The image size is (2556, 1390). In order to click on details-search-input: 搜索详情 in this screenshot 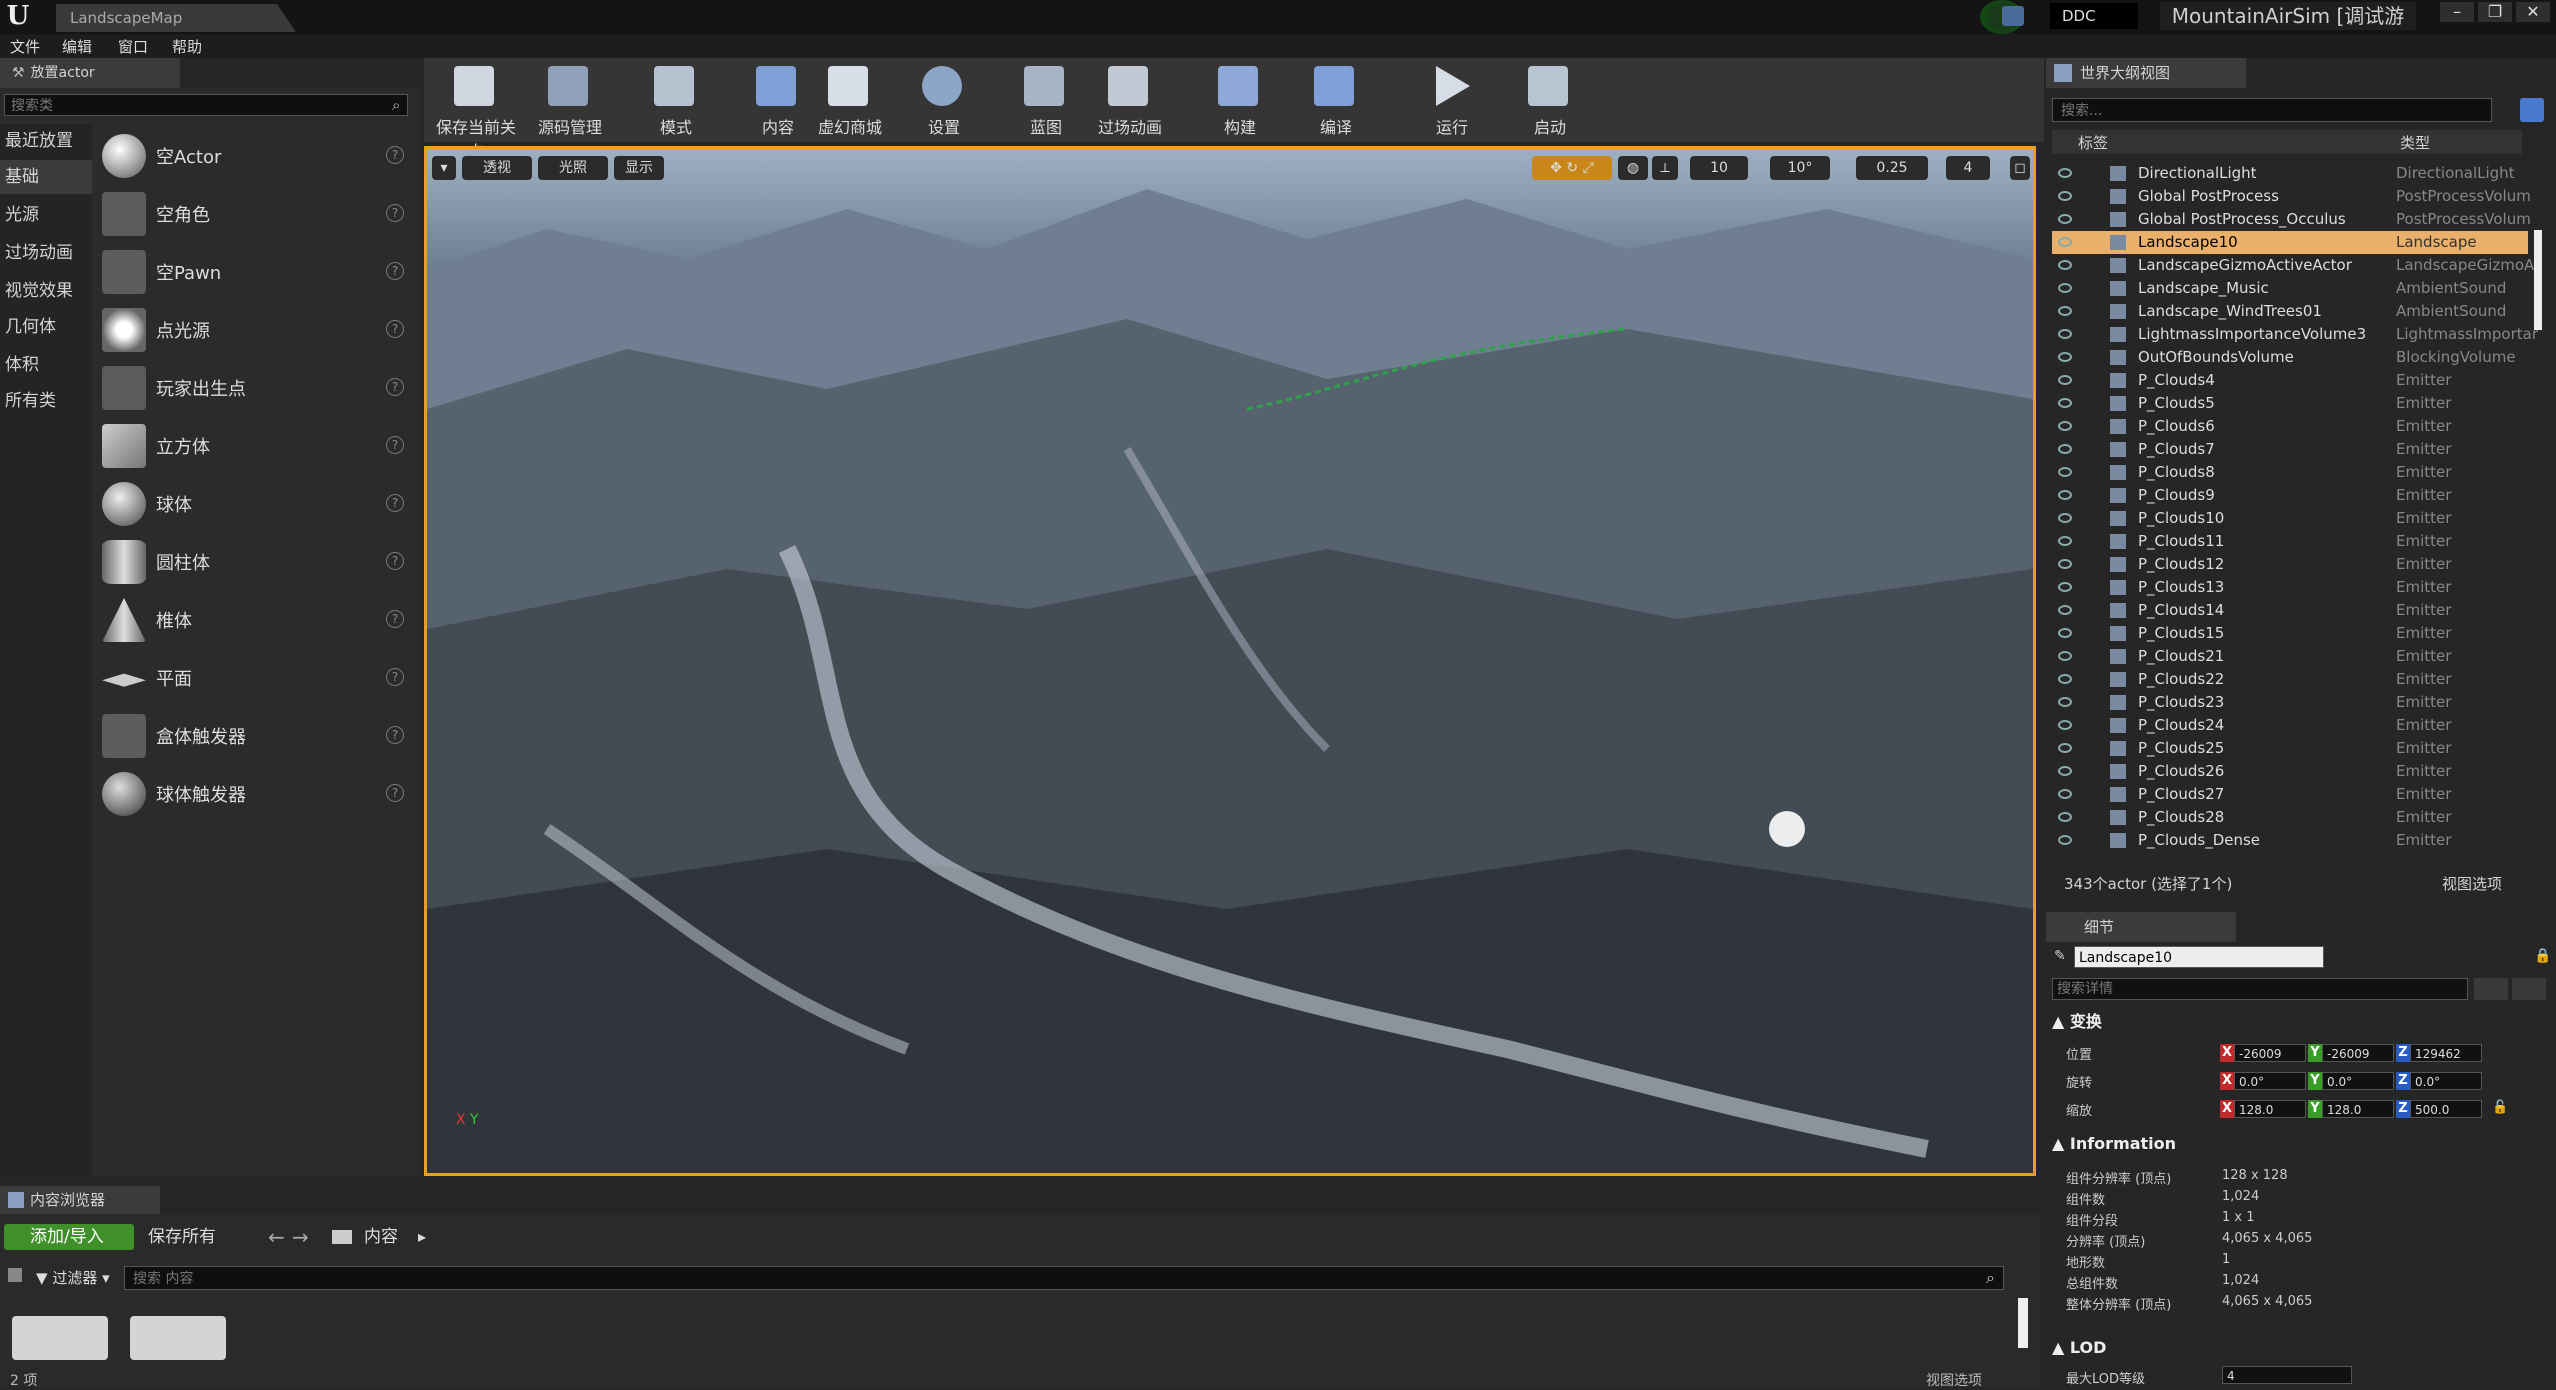, I will do `click(2260, 989)`.